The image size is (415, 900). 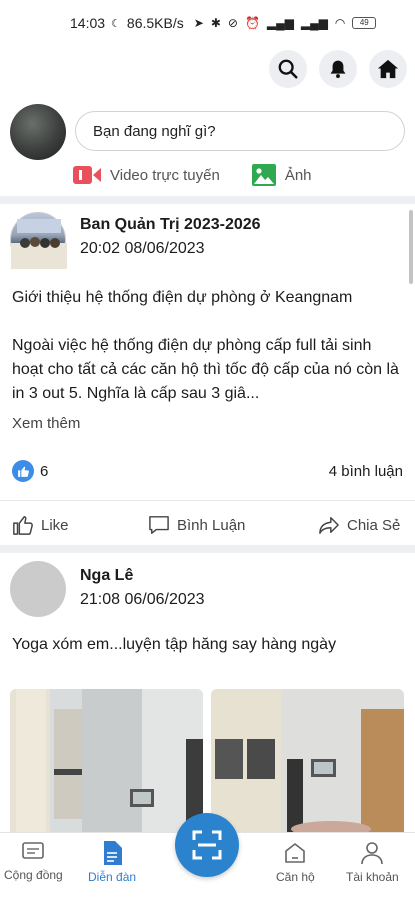 What do you see at coordinates (280, 23) in the screenshot?
I see `signal-icon: ▂▄▆` at bounding box center [280, 23].